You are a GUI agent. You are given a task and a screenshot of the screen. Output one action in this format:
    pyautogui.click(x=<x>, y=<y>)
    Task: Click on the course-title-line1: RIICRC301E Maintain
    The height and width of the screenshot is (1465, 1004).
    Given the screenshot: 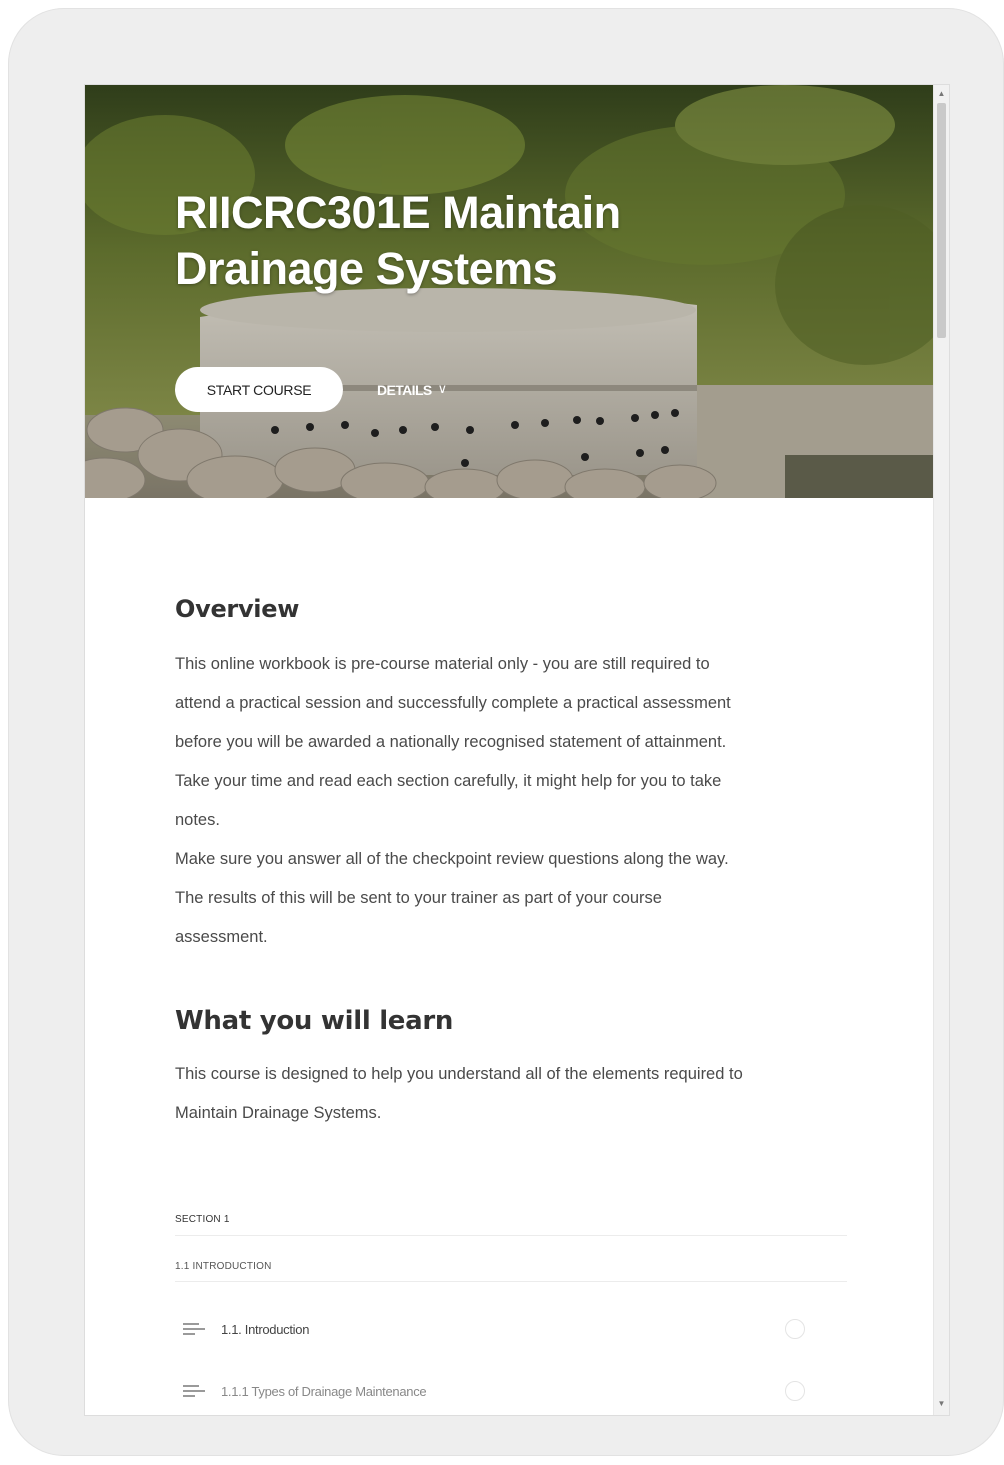 What is the action you would take?
    pyautogui.click(x=398, y=212)
    